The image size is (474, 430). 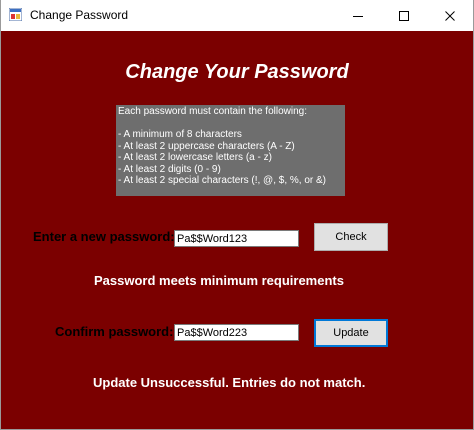 What do you see at coordinates (15, 14) in the screenshot?
I see `app-icon` at bounding box center [15, 14].